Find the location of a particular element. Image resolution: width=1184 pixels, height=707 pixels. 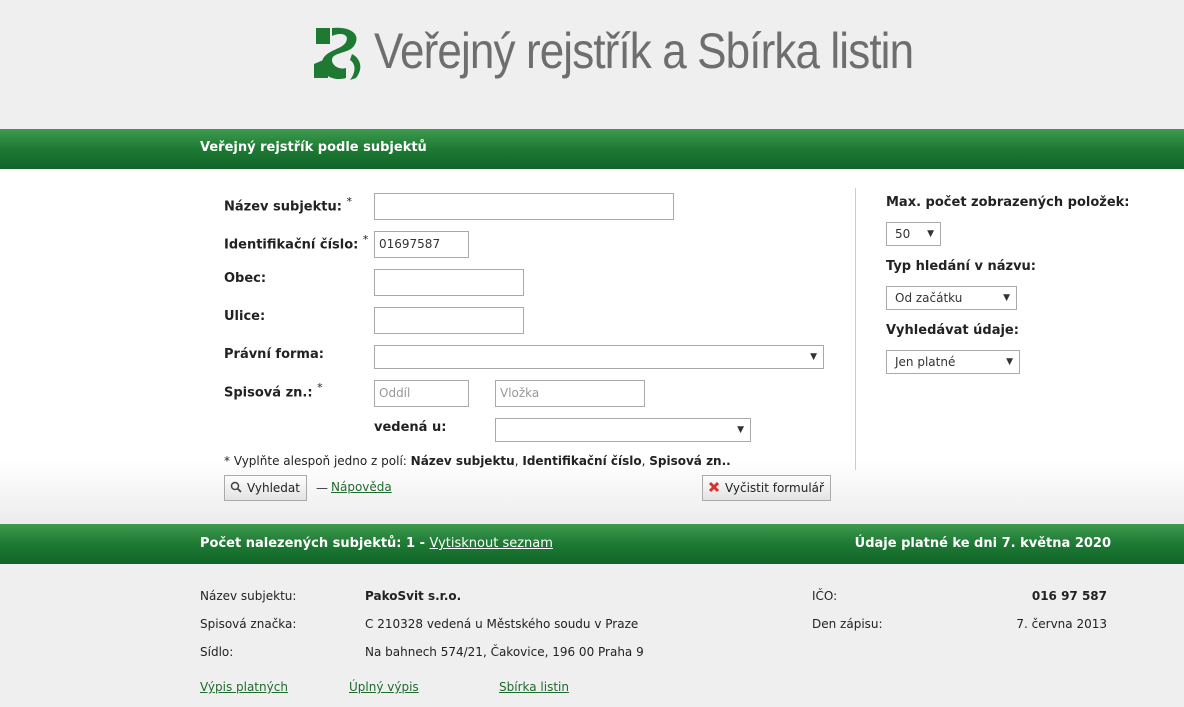

full-extract-link: Úplný výpis is located at coordinates (384, 687).